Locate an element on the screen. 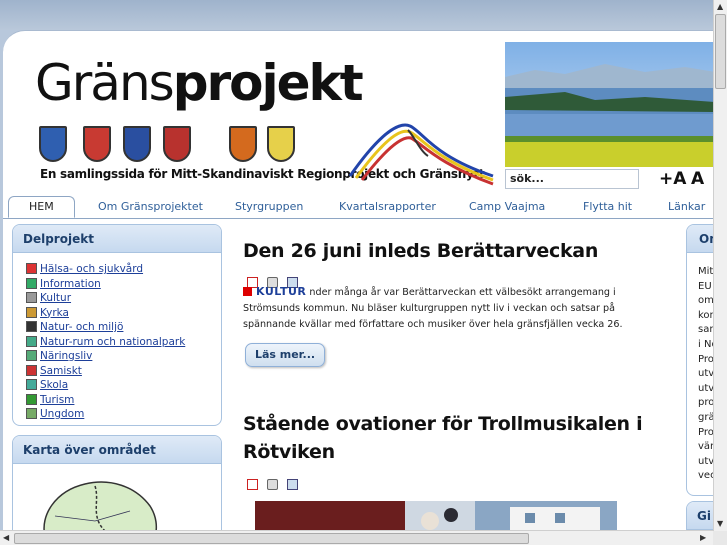 This screenshot has width=727, height=545. right-info-line: om is located at coordinates (705, 301).